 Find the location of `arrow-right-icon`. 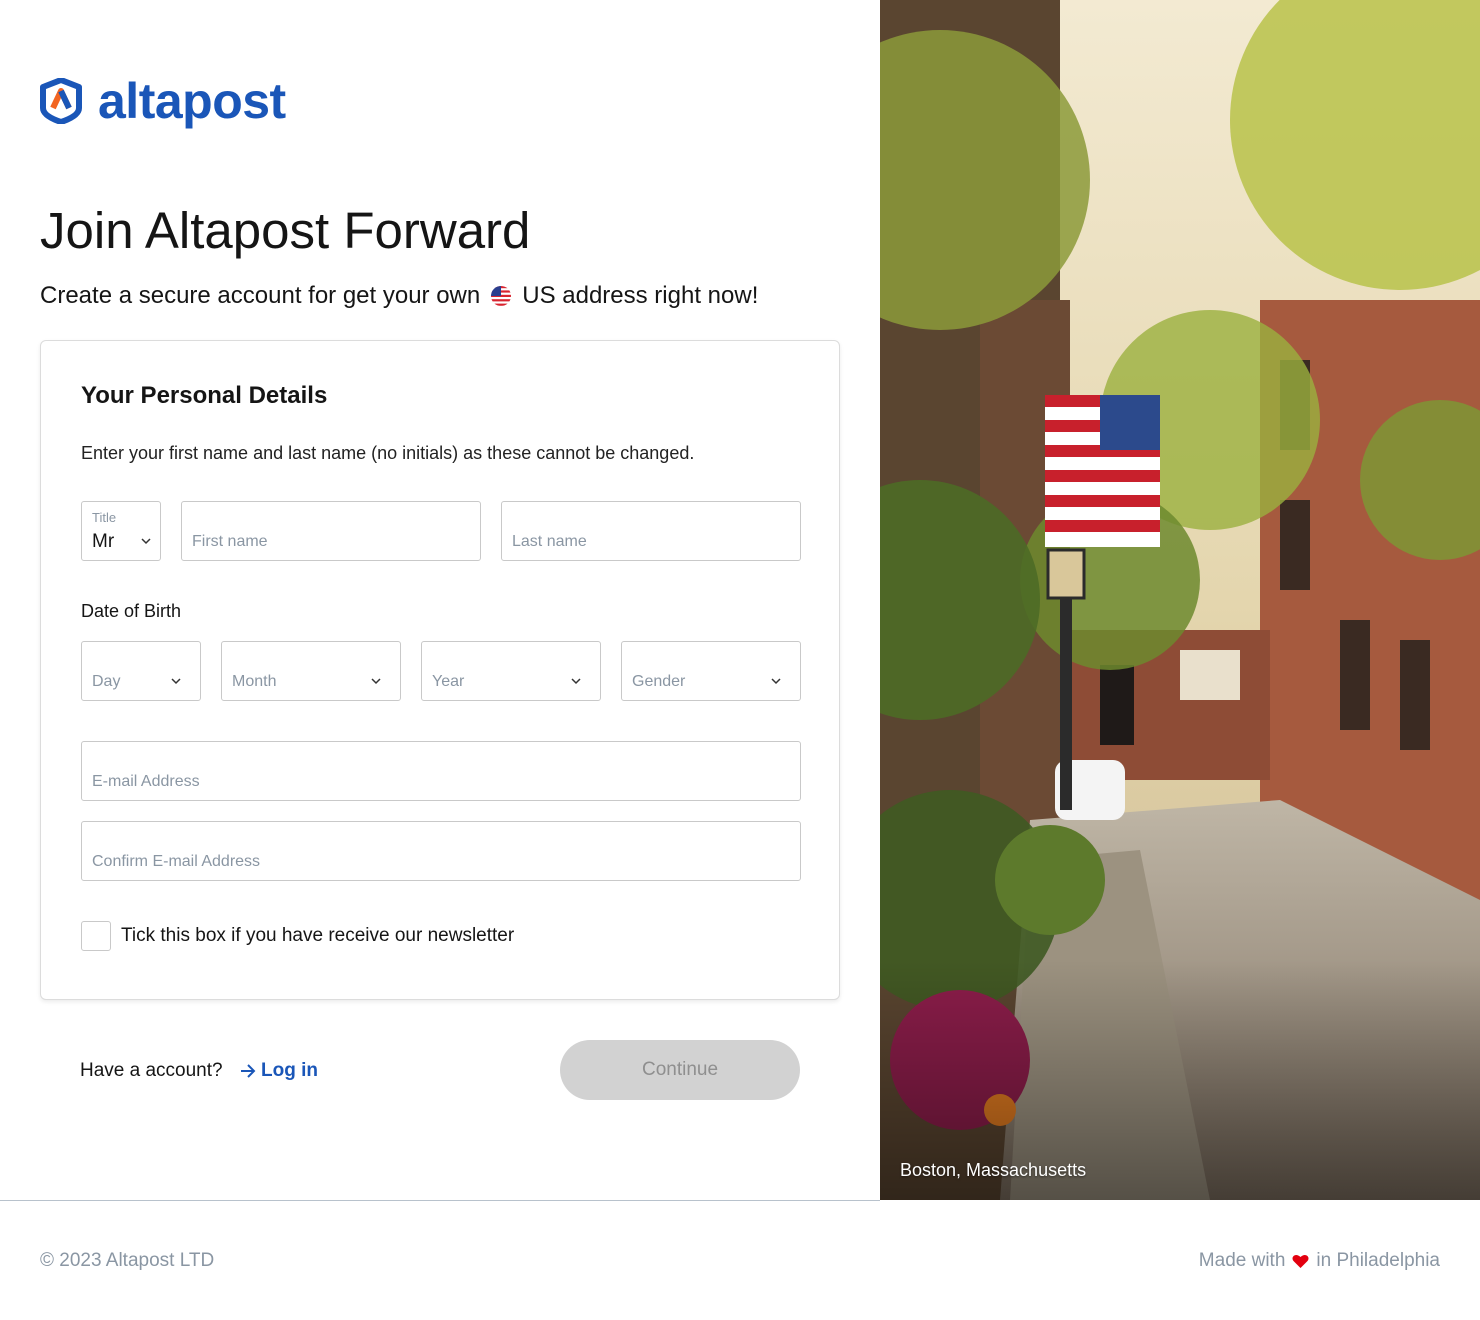

arrow-right-icon is located at coordinates (248, 1071).